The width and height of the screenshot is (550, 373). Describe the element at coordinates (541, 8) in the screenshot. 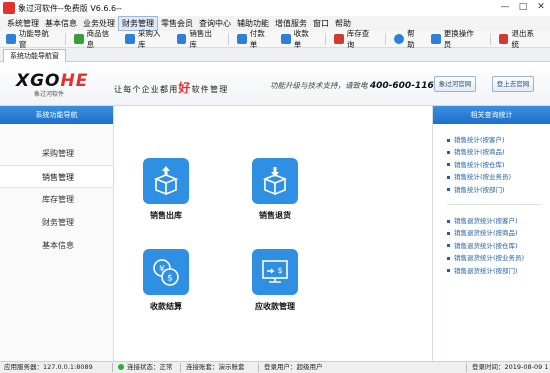

I see `close-icon: ✕` at that location.